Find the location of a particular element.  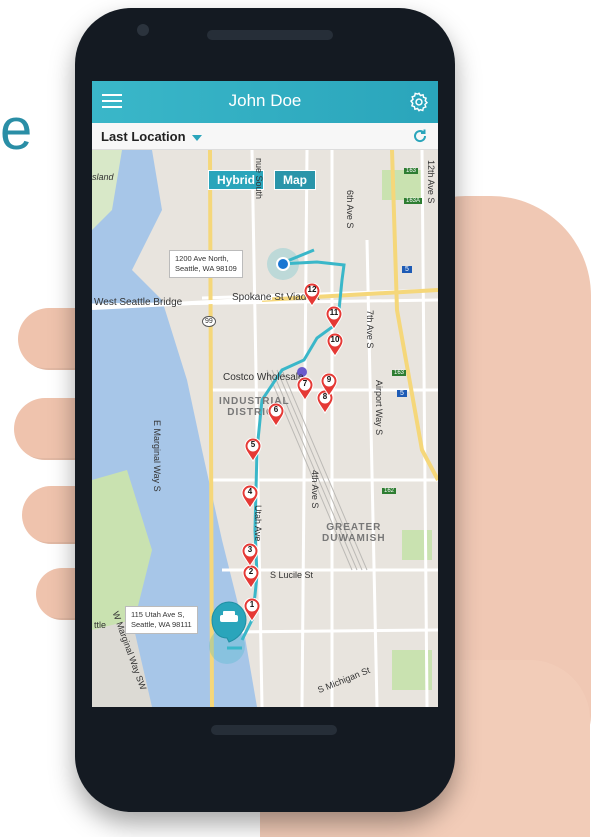

costco-label: Costco Wholesale is located at coordinates (263, 377).